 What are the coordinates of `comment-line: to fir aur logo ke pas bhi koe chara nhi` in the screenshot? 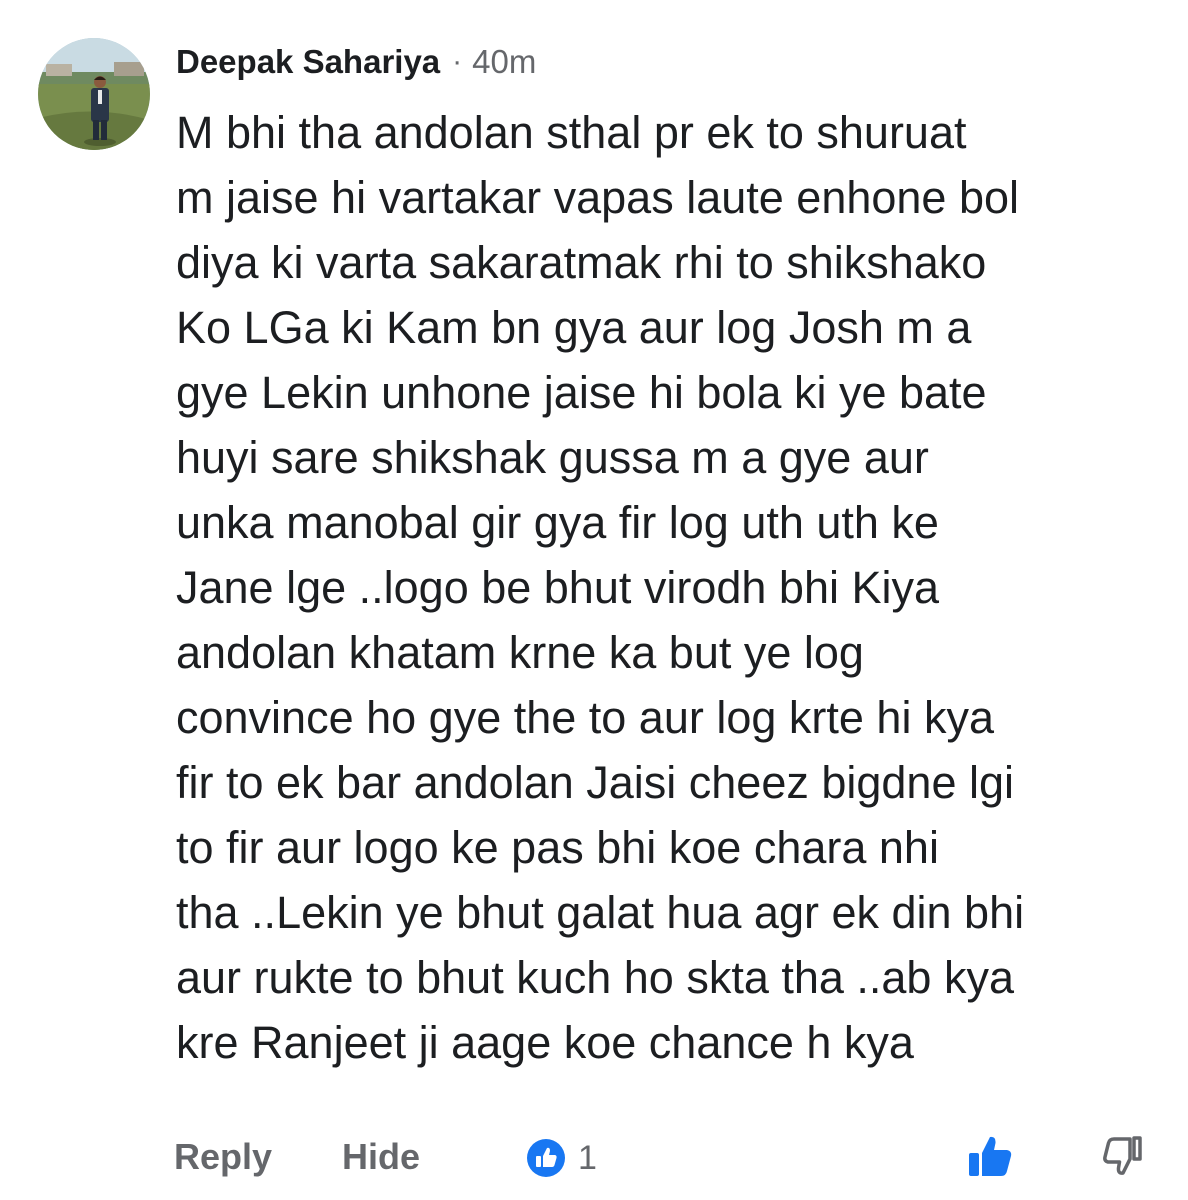 It's located at (557, 847).